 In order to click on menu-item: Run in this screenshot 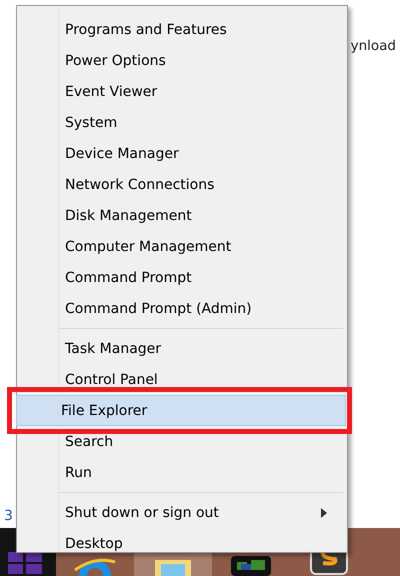, I will do `click(182, 472)`.